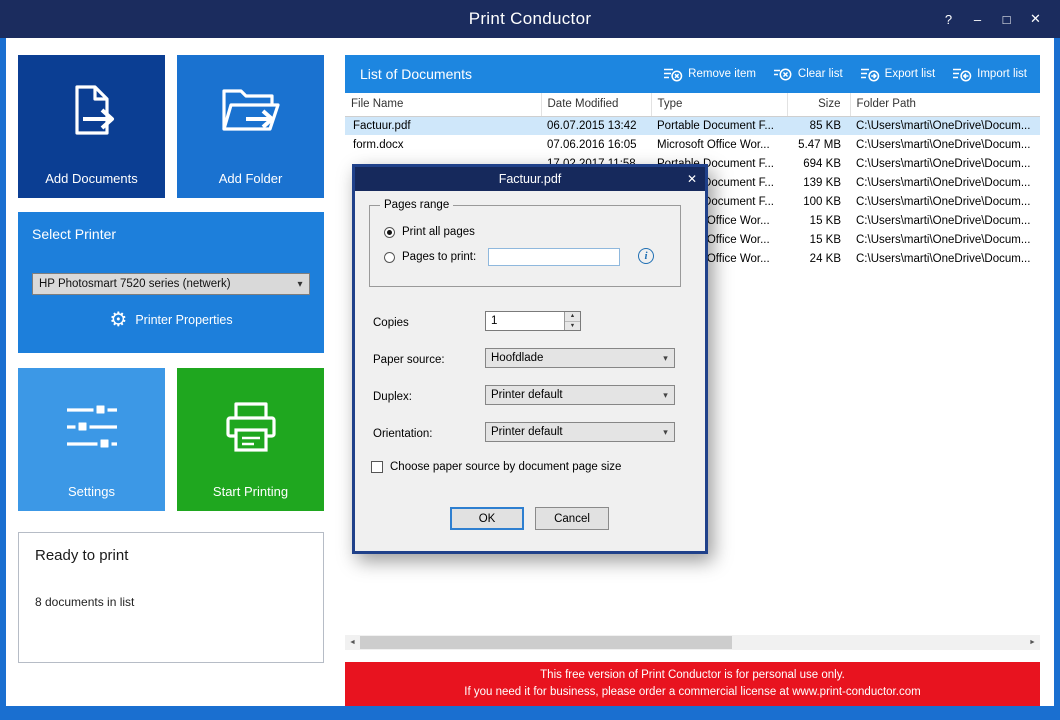  I want to click on stepper-buttons: ▲ ▼, so click(572, 321).